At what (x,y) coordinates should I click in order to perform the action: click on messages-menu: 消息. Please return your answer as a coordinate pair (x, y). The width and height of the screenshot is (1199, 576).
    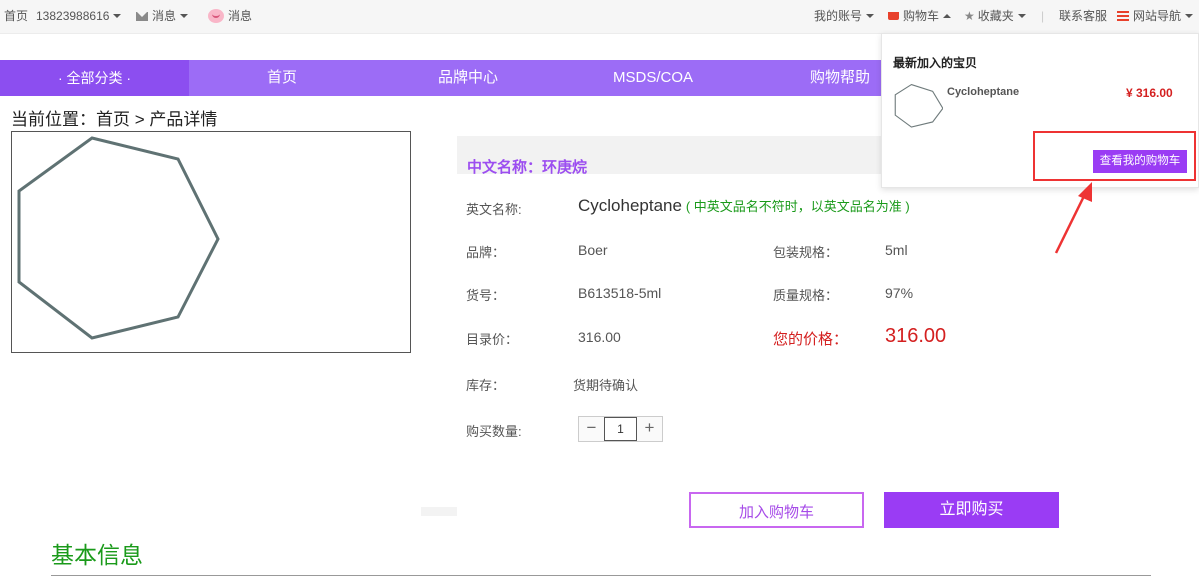
    Looking at the image, I should click on (162, 16).